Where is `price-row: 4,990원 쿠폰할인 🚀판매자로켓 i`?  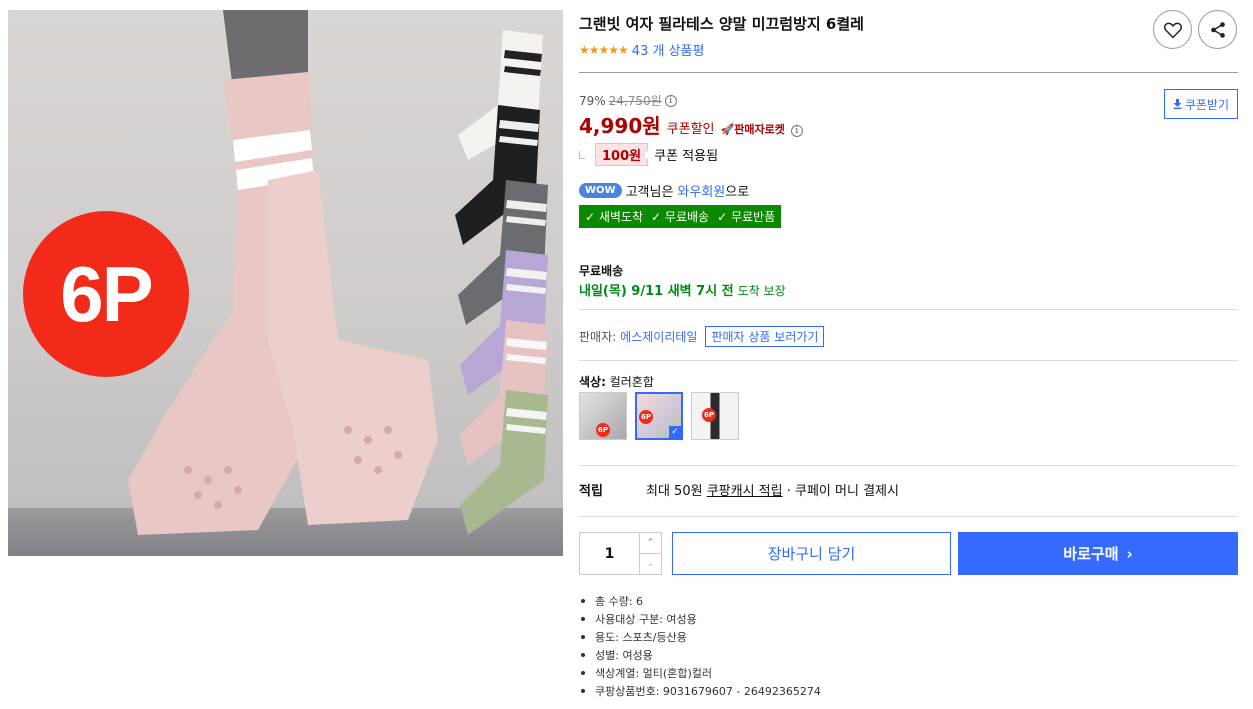
price-row: 4,990원 쿠폰할인 🚀판매자로켓 i is located at coordinates (691, 124).